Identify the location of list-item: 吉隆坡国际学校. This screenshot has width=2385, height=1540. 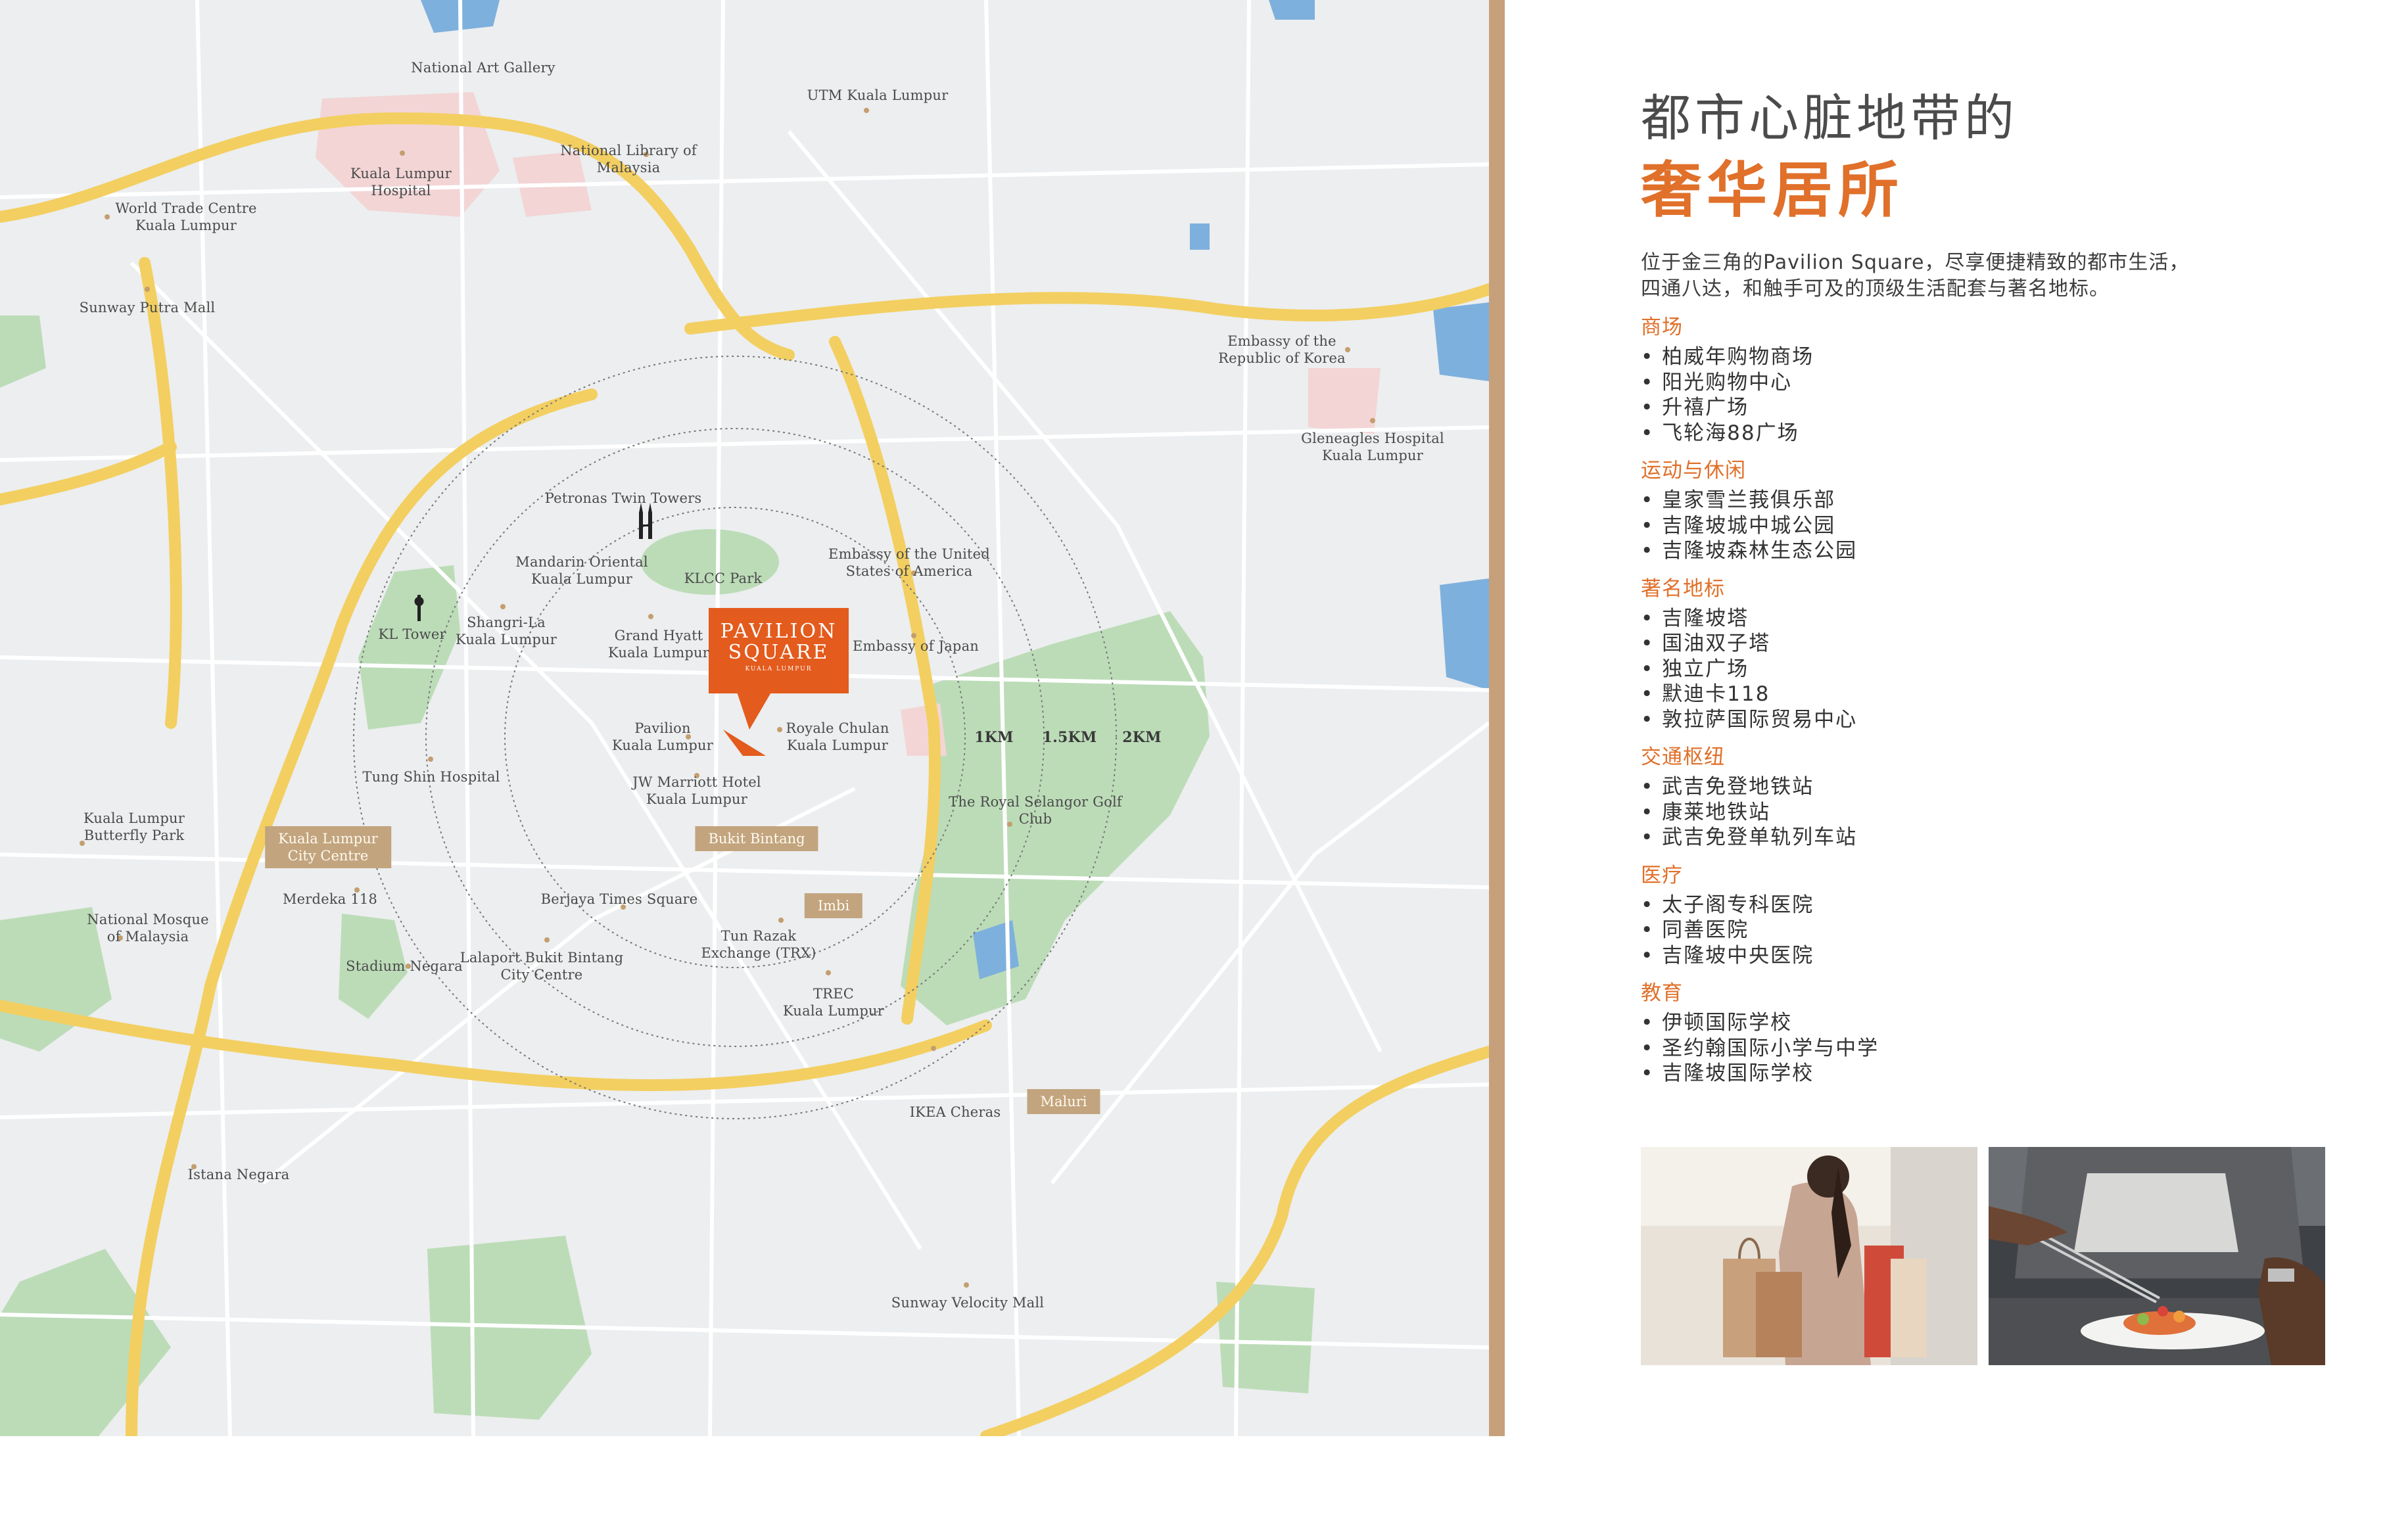
(1986, 1073).